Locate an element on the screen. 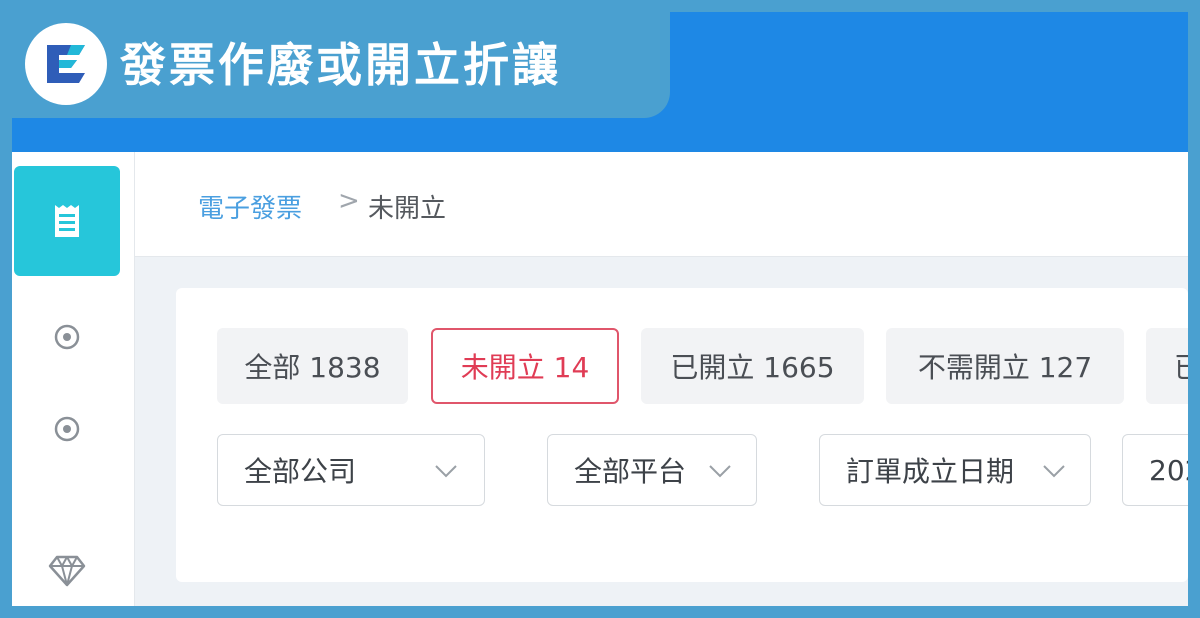 The width and height of the screenshot is (1200, 618). tab-all: 全部 1838 is located at coordinates (312, 366).